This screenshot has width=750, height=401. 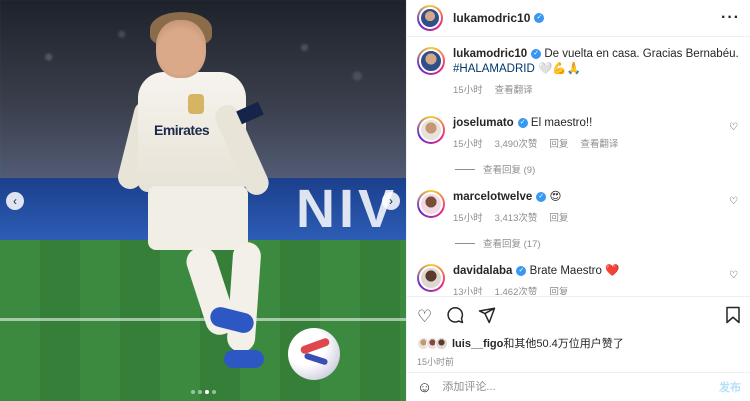 I want to click on view-replies-label: 查看回复 (17), so click(x=512, y=244).